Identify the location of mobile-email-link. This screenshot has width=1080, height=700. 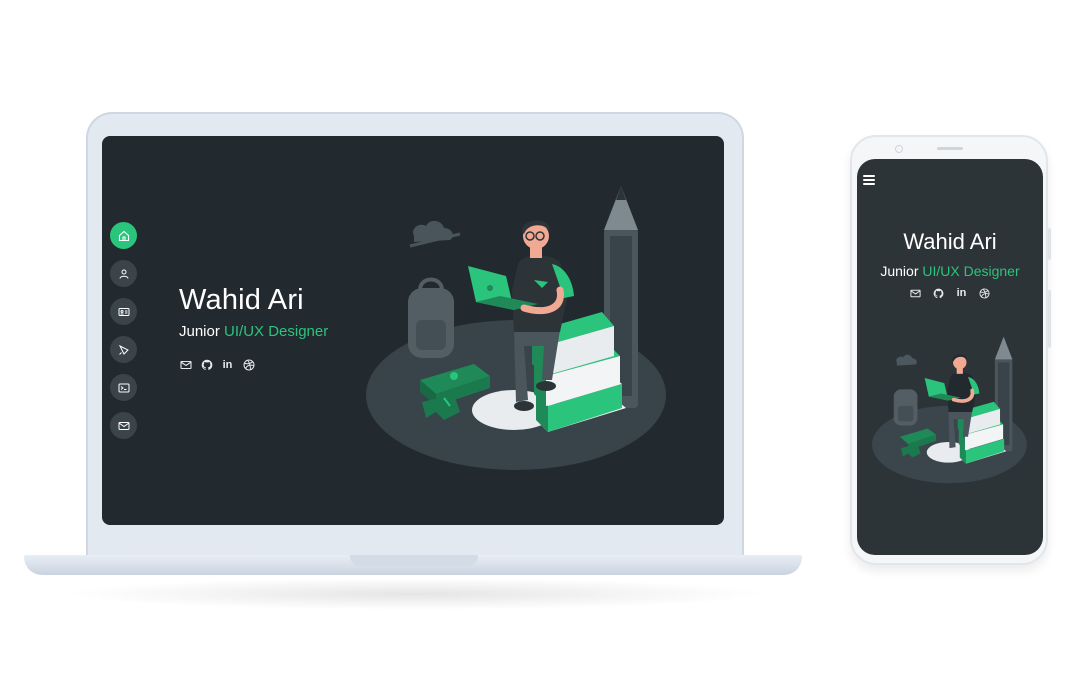
(916, 293).